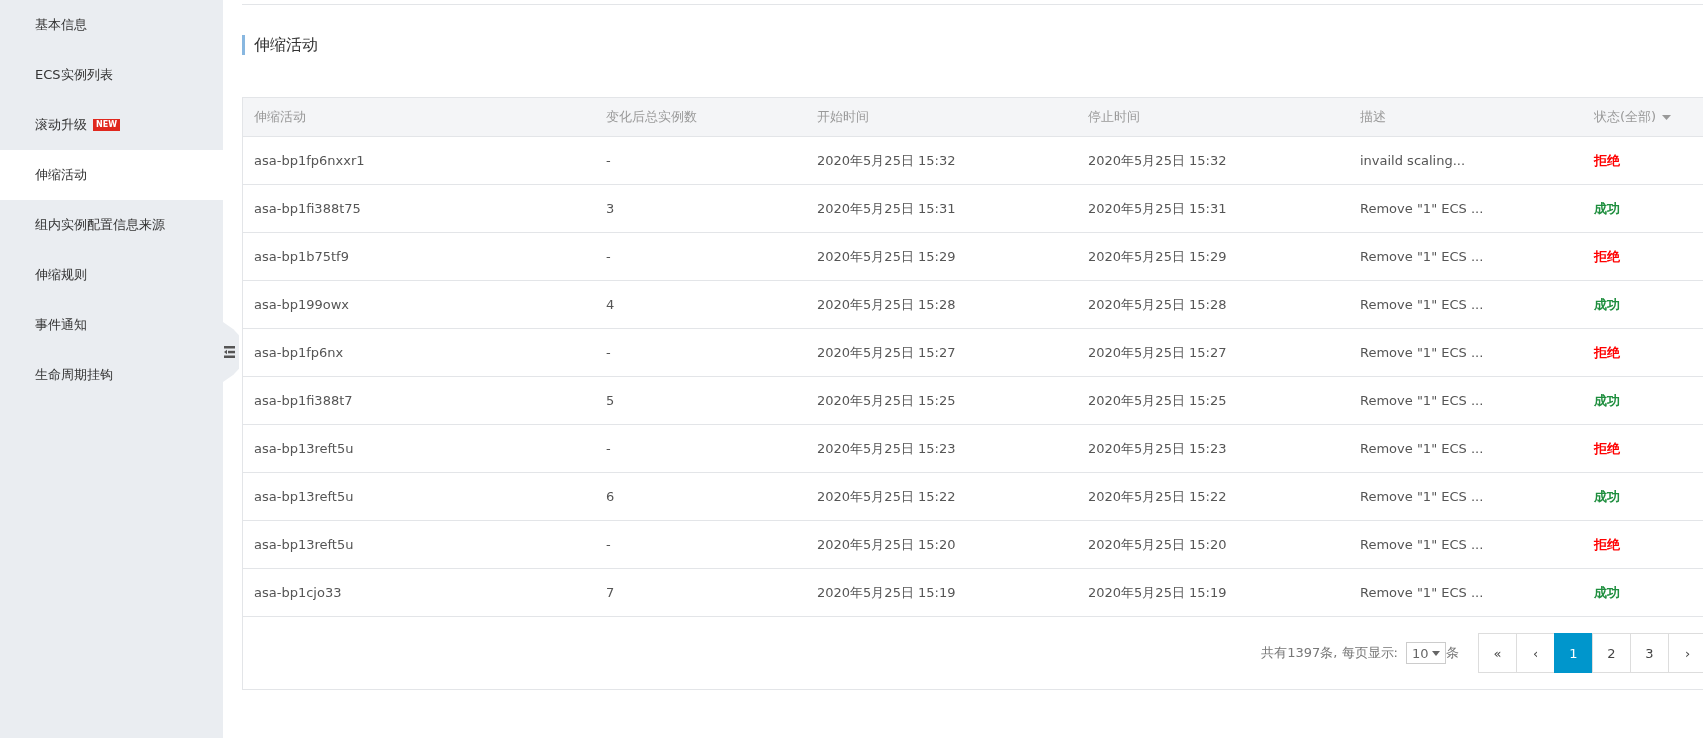  I want to click on table-cell-text: asa-bp1fp6nxxr1, so click(309, 160).